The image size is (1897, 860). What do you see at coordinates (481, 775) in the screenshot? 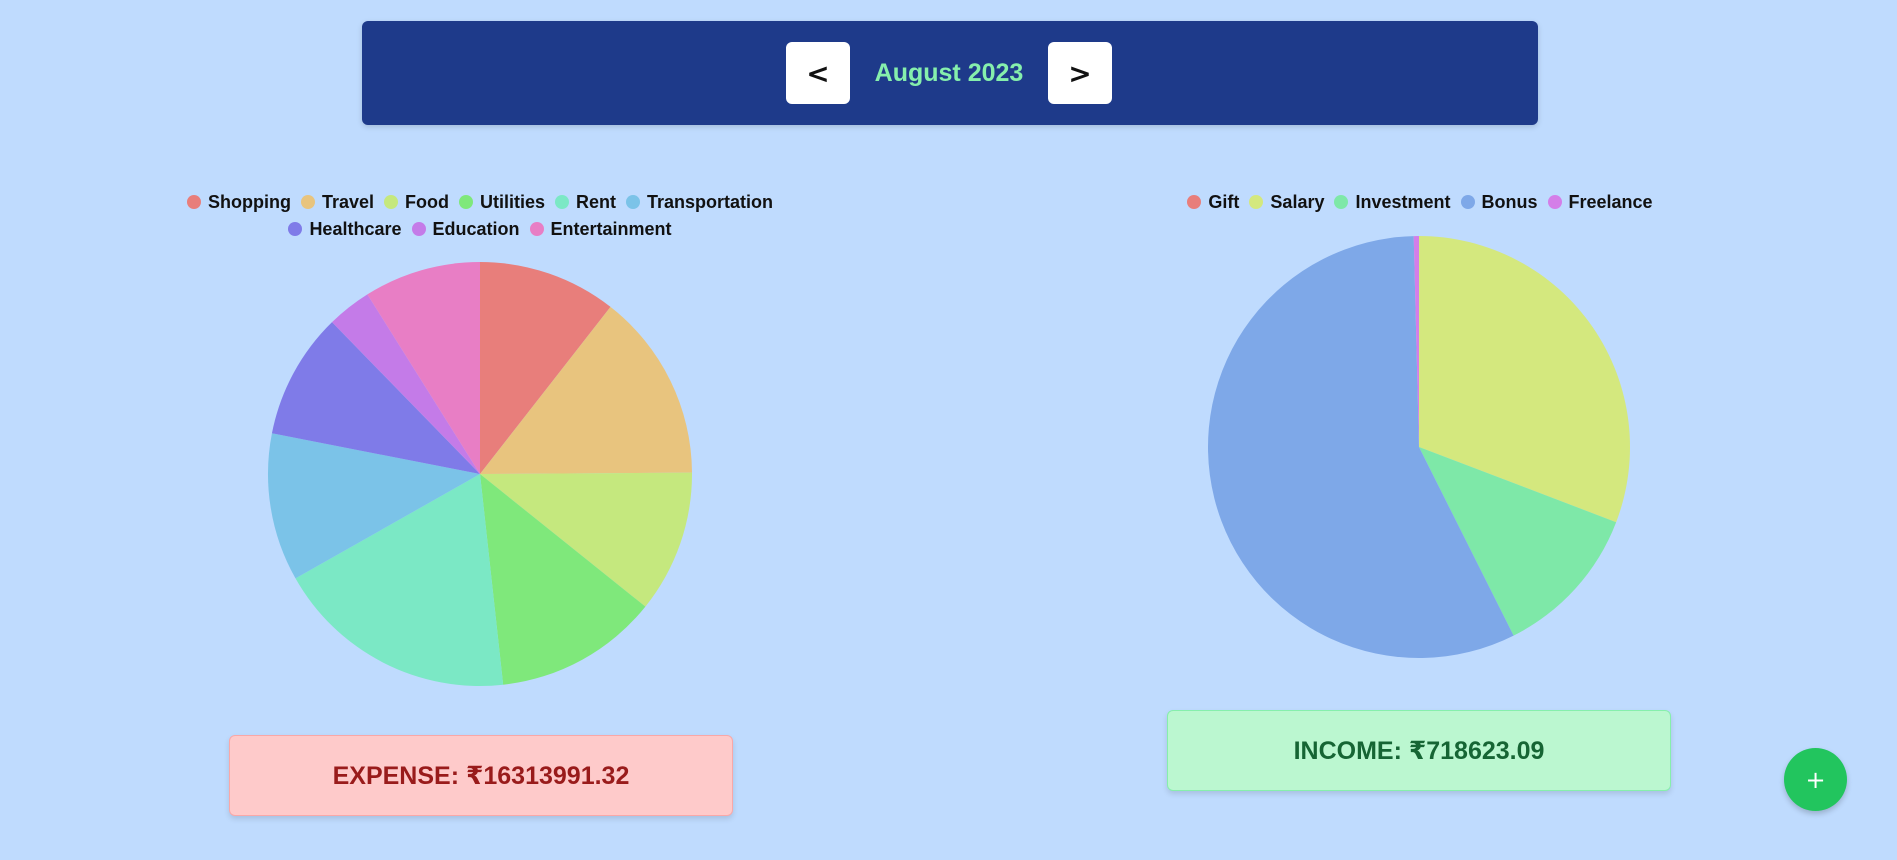
I see `expense-total-card: EXPENSE: ₹16313991.32` at bounding box center [481, 775].